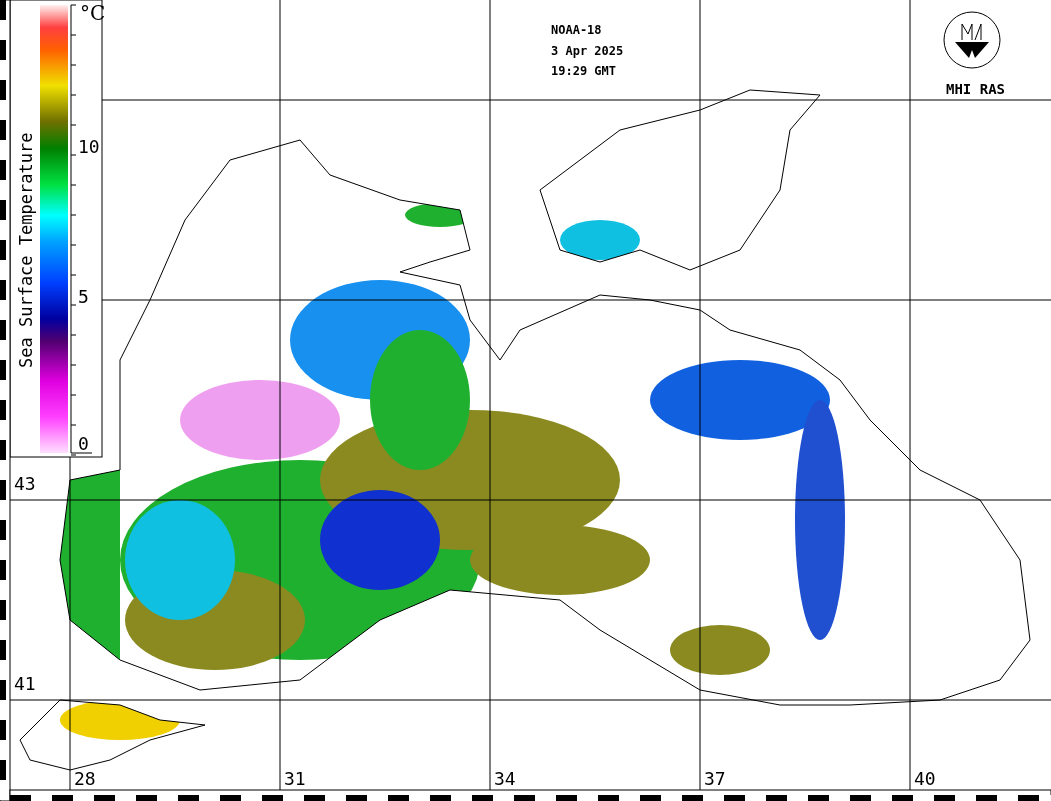 The height and width of the screenshot is (801, 1051). Describe the element at coordinates (26, 250) in the screenshot. I see `colorbar-title: Sea Surface Temperature` at that location.